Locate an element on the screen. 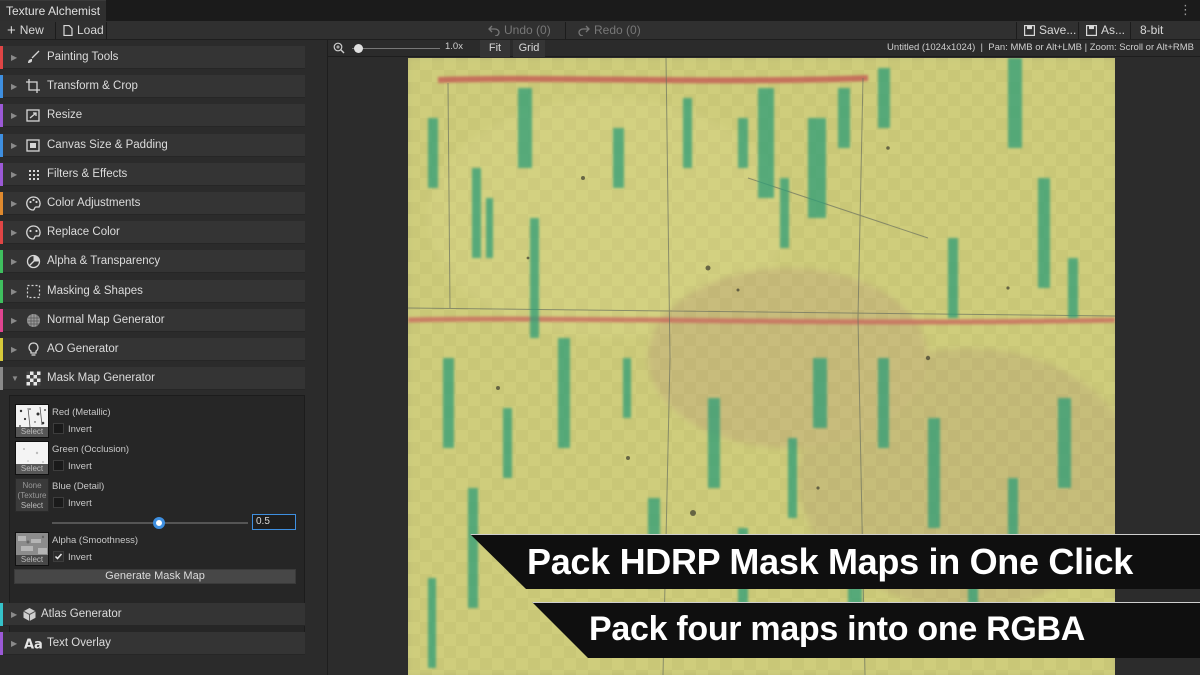  grid-button: Grid is located at coordinates (529, 48).